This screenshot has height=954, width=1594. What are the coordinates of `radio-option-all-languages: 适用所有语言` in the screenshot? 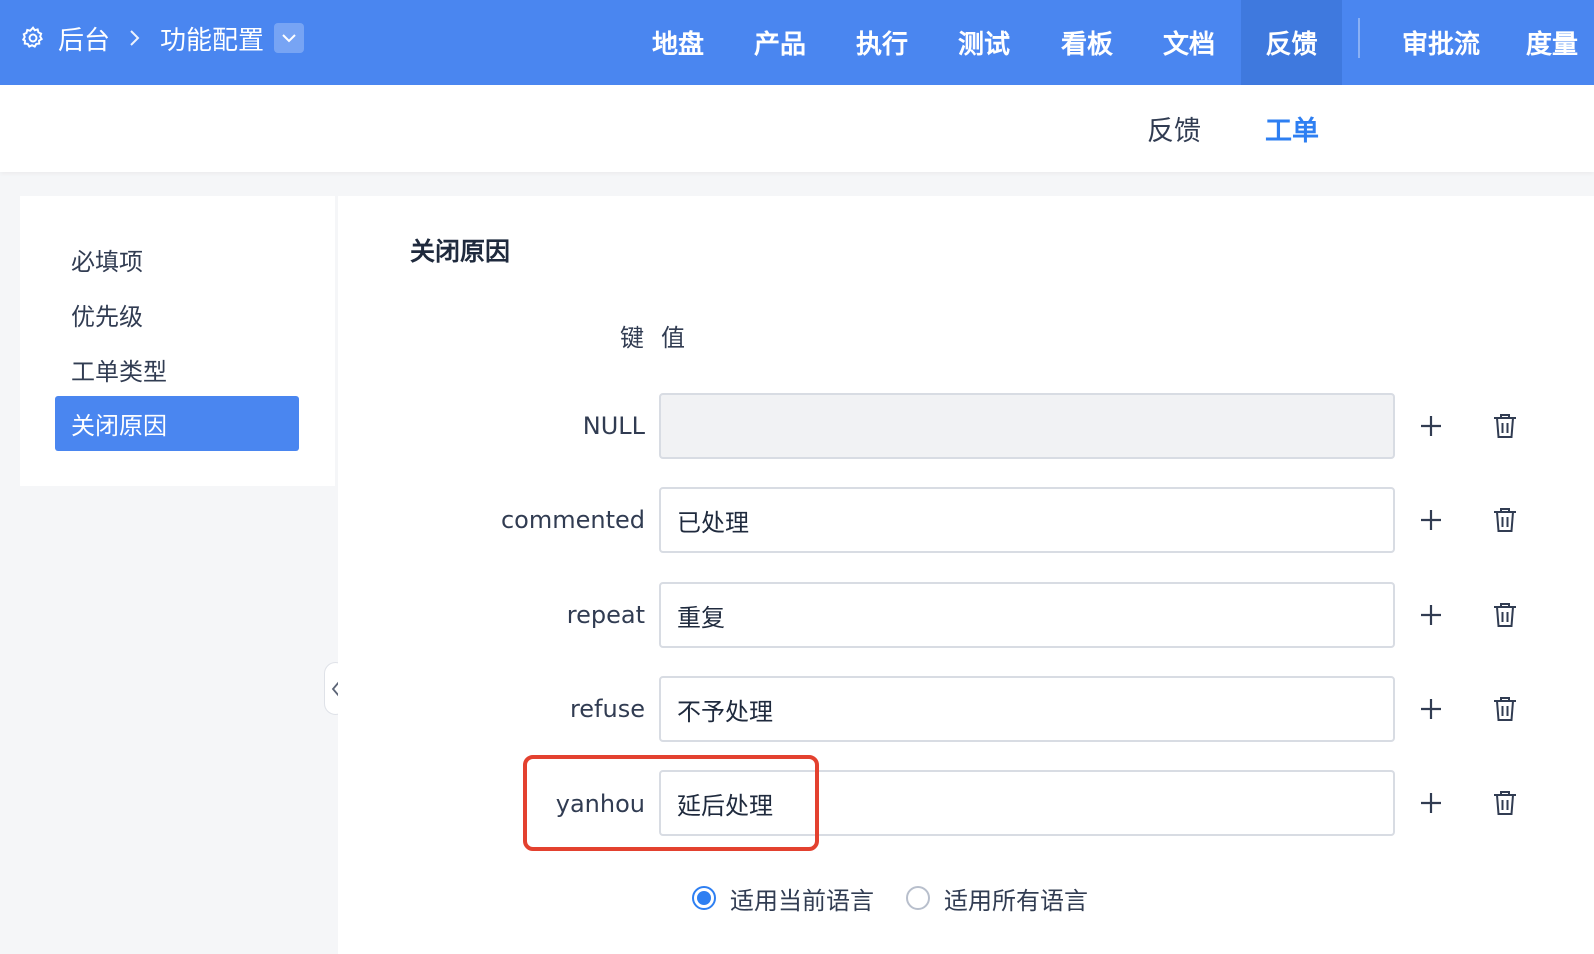 It's located at (997, 898).